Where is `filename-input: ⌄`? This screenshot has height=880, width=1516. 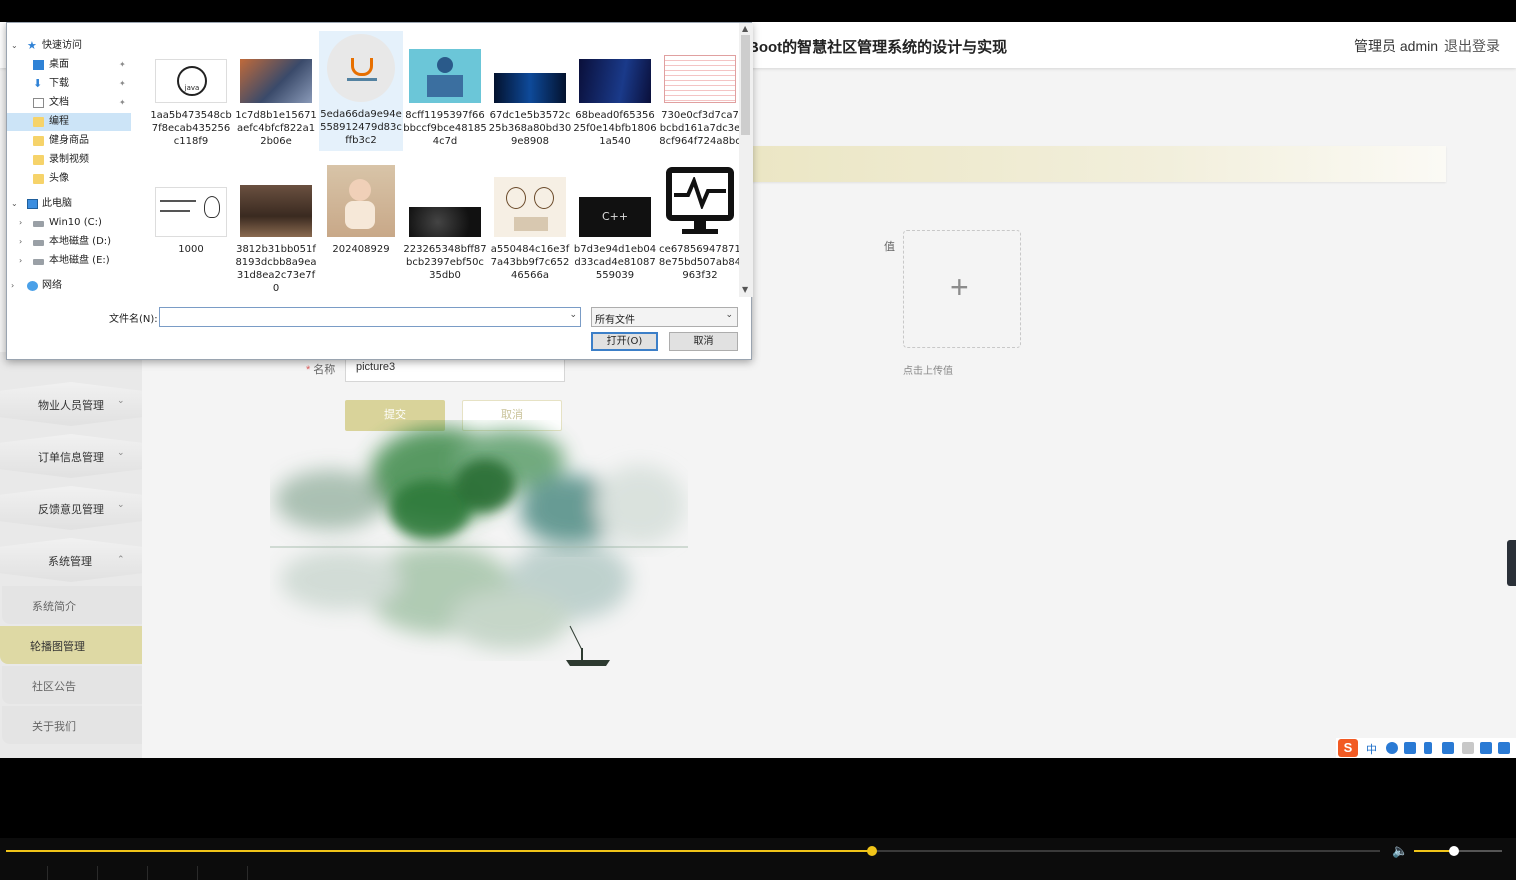 filename-input: ⌄ is located at coordinates (370, 317).